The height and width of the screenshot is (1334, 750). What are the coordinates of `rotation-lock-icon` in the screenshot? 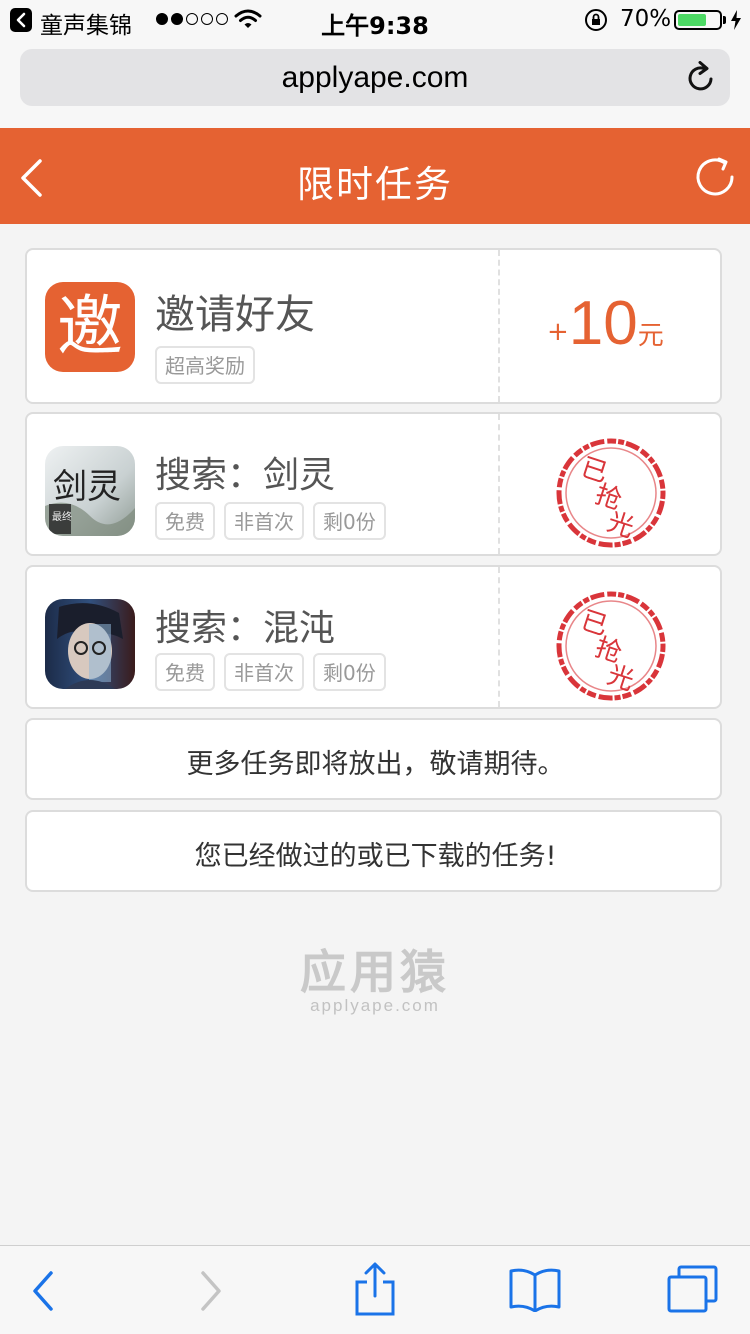 It's located at (596, 20).